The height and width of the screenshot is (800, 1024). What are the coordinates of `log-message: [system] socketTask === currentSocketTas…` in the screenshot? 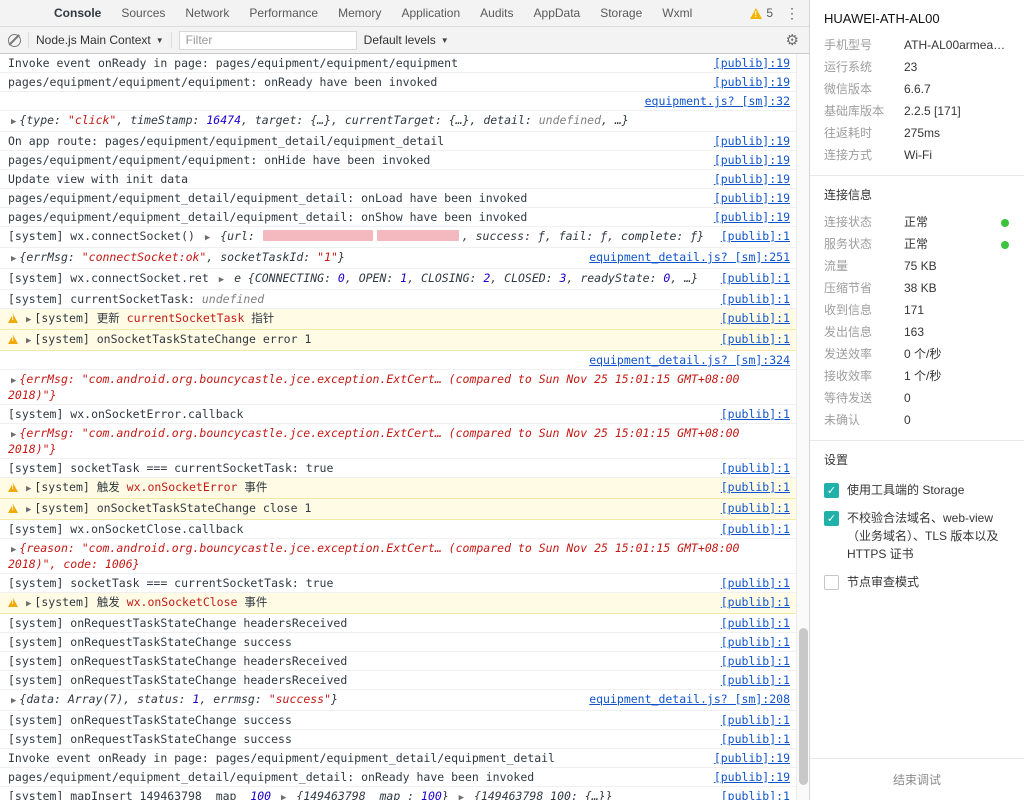 It's located at (171, 468).